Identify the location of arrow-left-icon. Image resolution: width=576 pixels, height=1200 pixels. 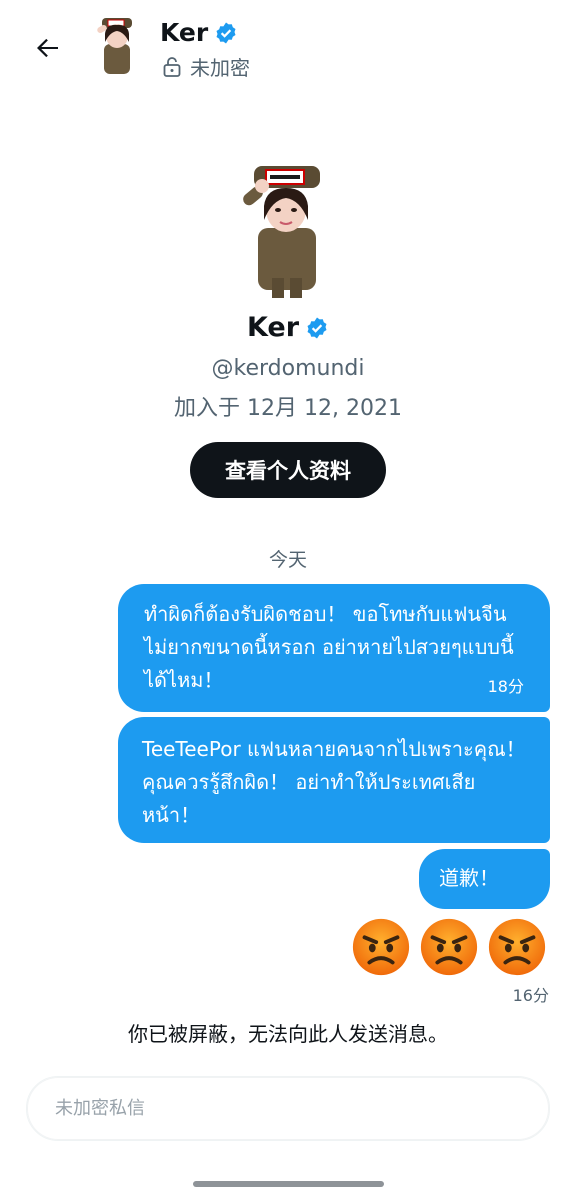
(47, 48).